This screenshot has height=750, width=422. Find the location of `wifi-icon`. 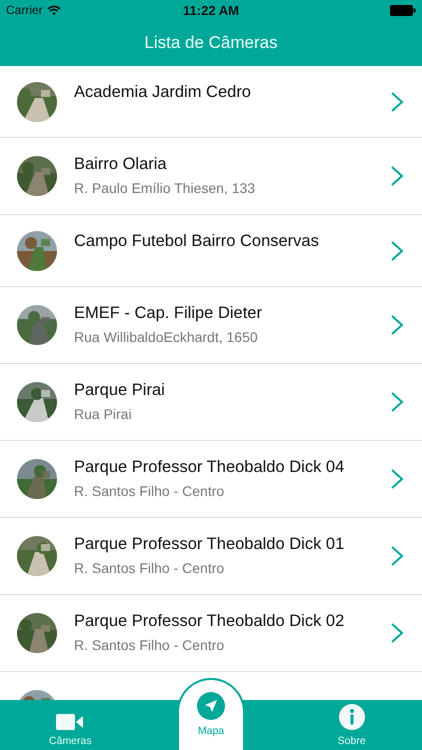

wifi-icon is located at coordinates (53, 10).